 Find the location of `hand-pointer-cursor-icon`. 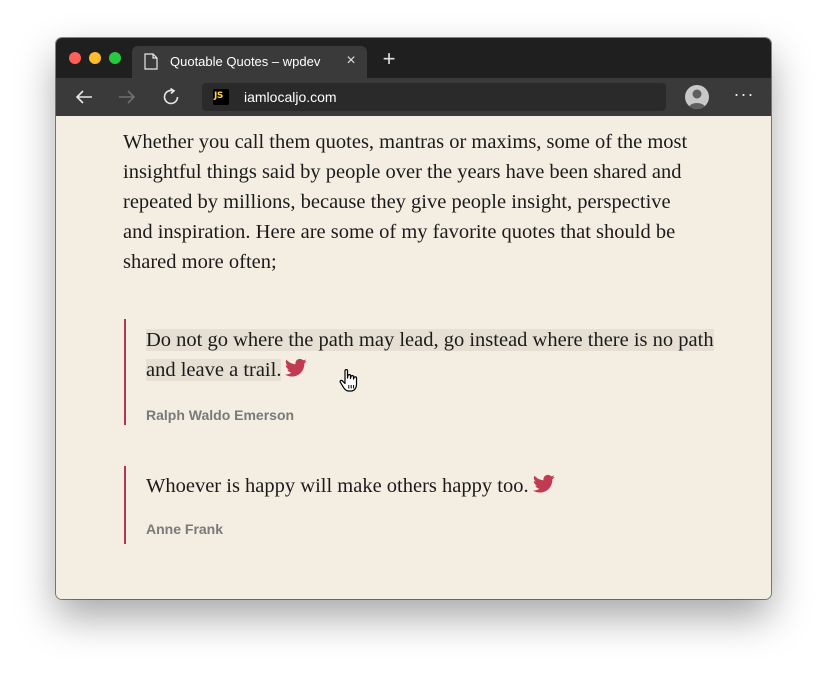

hand-pointer-cursor-icon is located at coordinates (348, 380).